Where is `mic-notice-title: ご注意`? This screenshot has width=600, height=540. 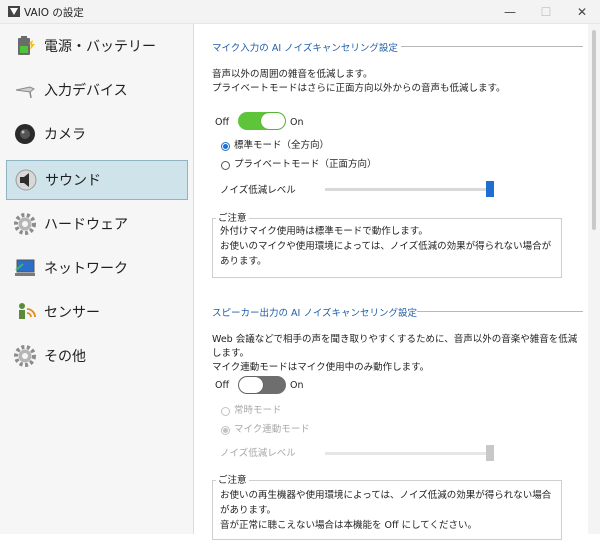
mic-notice-title: ご注意 is located at coordinates (232, 217).